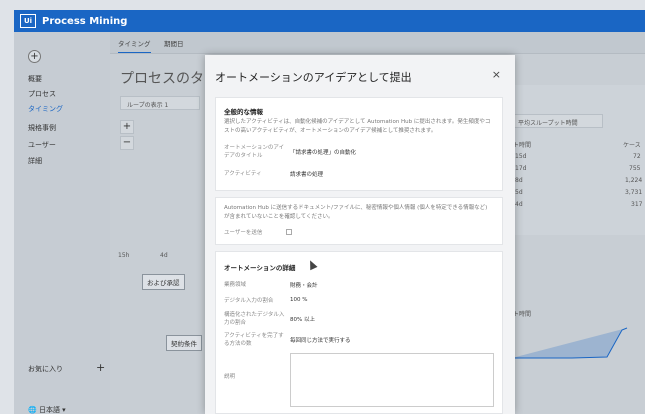  Describe the element at coordinates (320, 340) in the screenshot. I see `consistency-value: 毎回同じ方法で実行する` at that location.